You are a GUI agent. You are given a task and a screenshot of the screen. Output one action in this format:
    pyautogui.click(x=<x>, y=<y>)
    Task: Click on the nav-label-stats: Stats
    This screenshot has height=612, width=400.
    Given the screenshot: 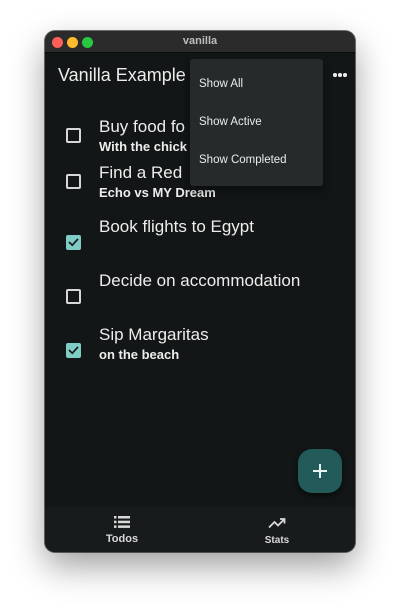 What is the action you would take?
    pyautogui.click(x=277, y=540)
    